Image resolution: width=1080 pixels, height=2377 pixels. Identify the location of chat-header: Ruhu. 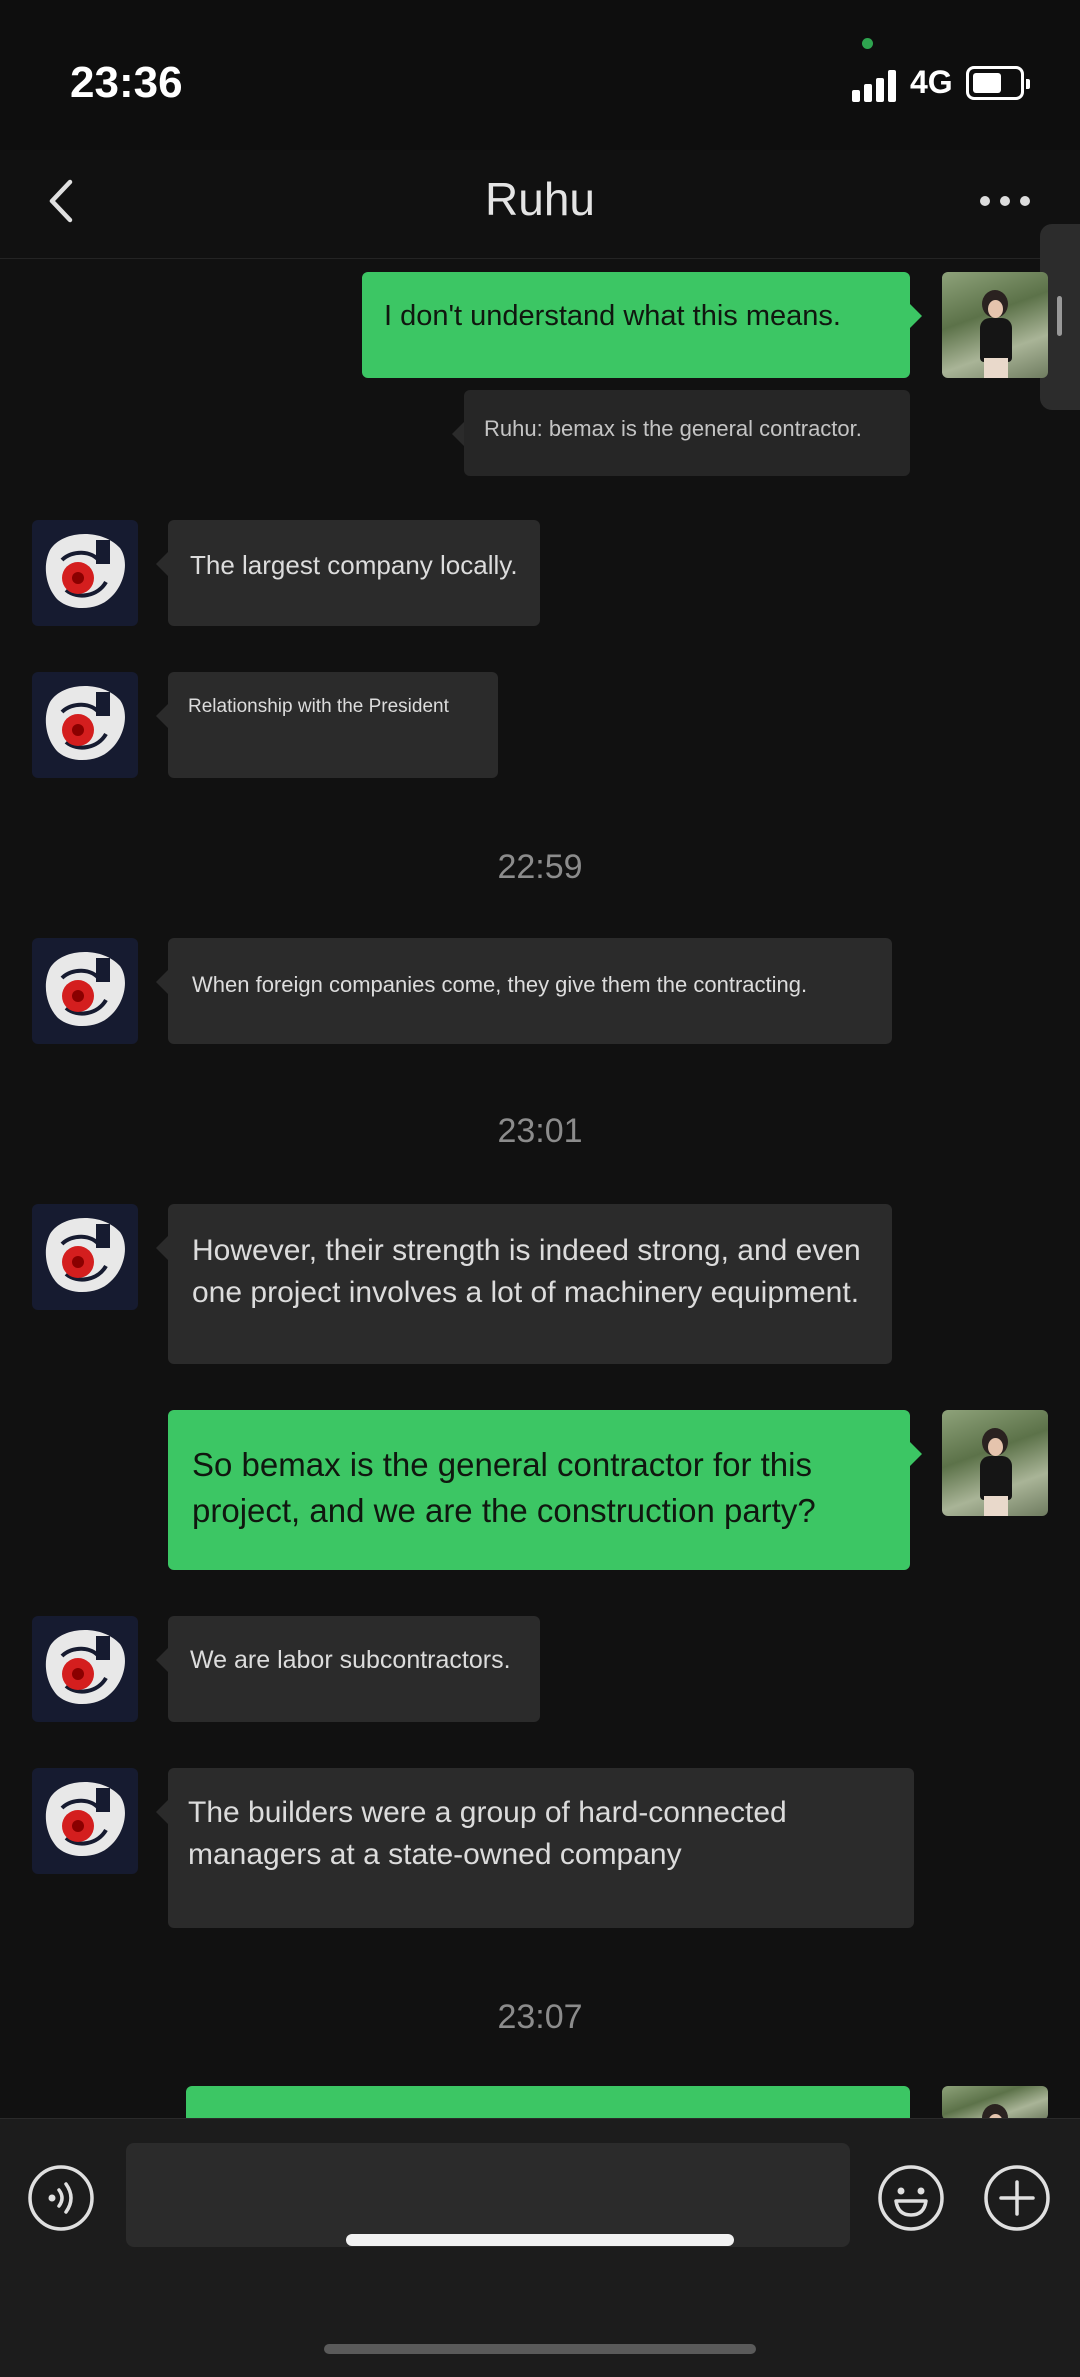
(540, 204).